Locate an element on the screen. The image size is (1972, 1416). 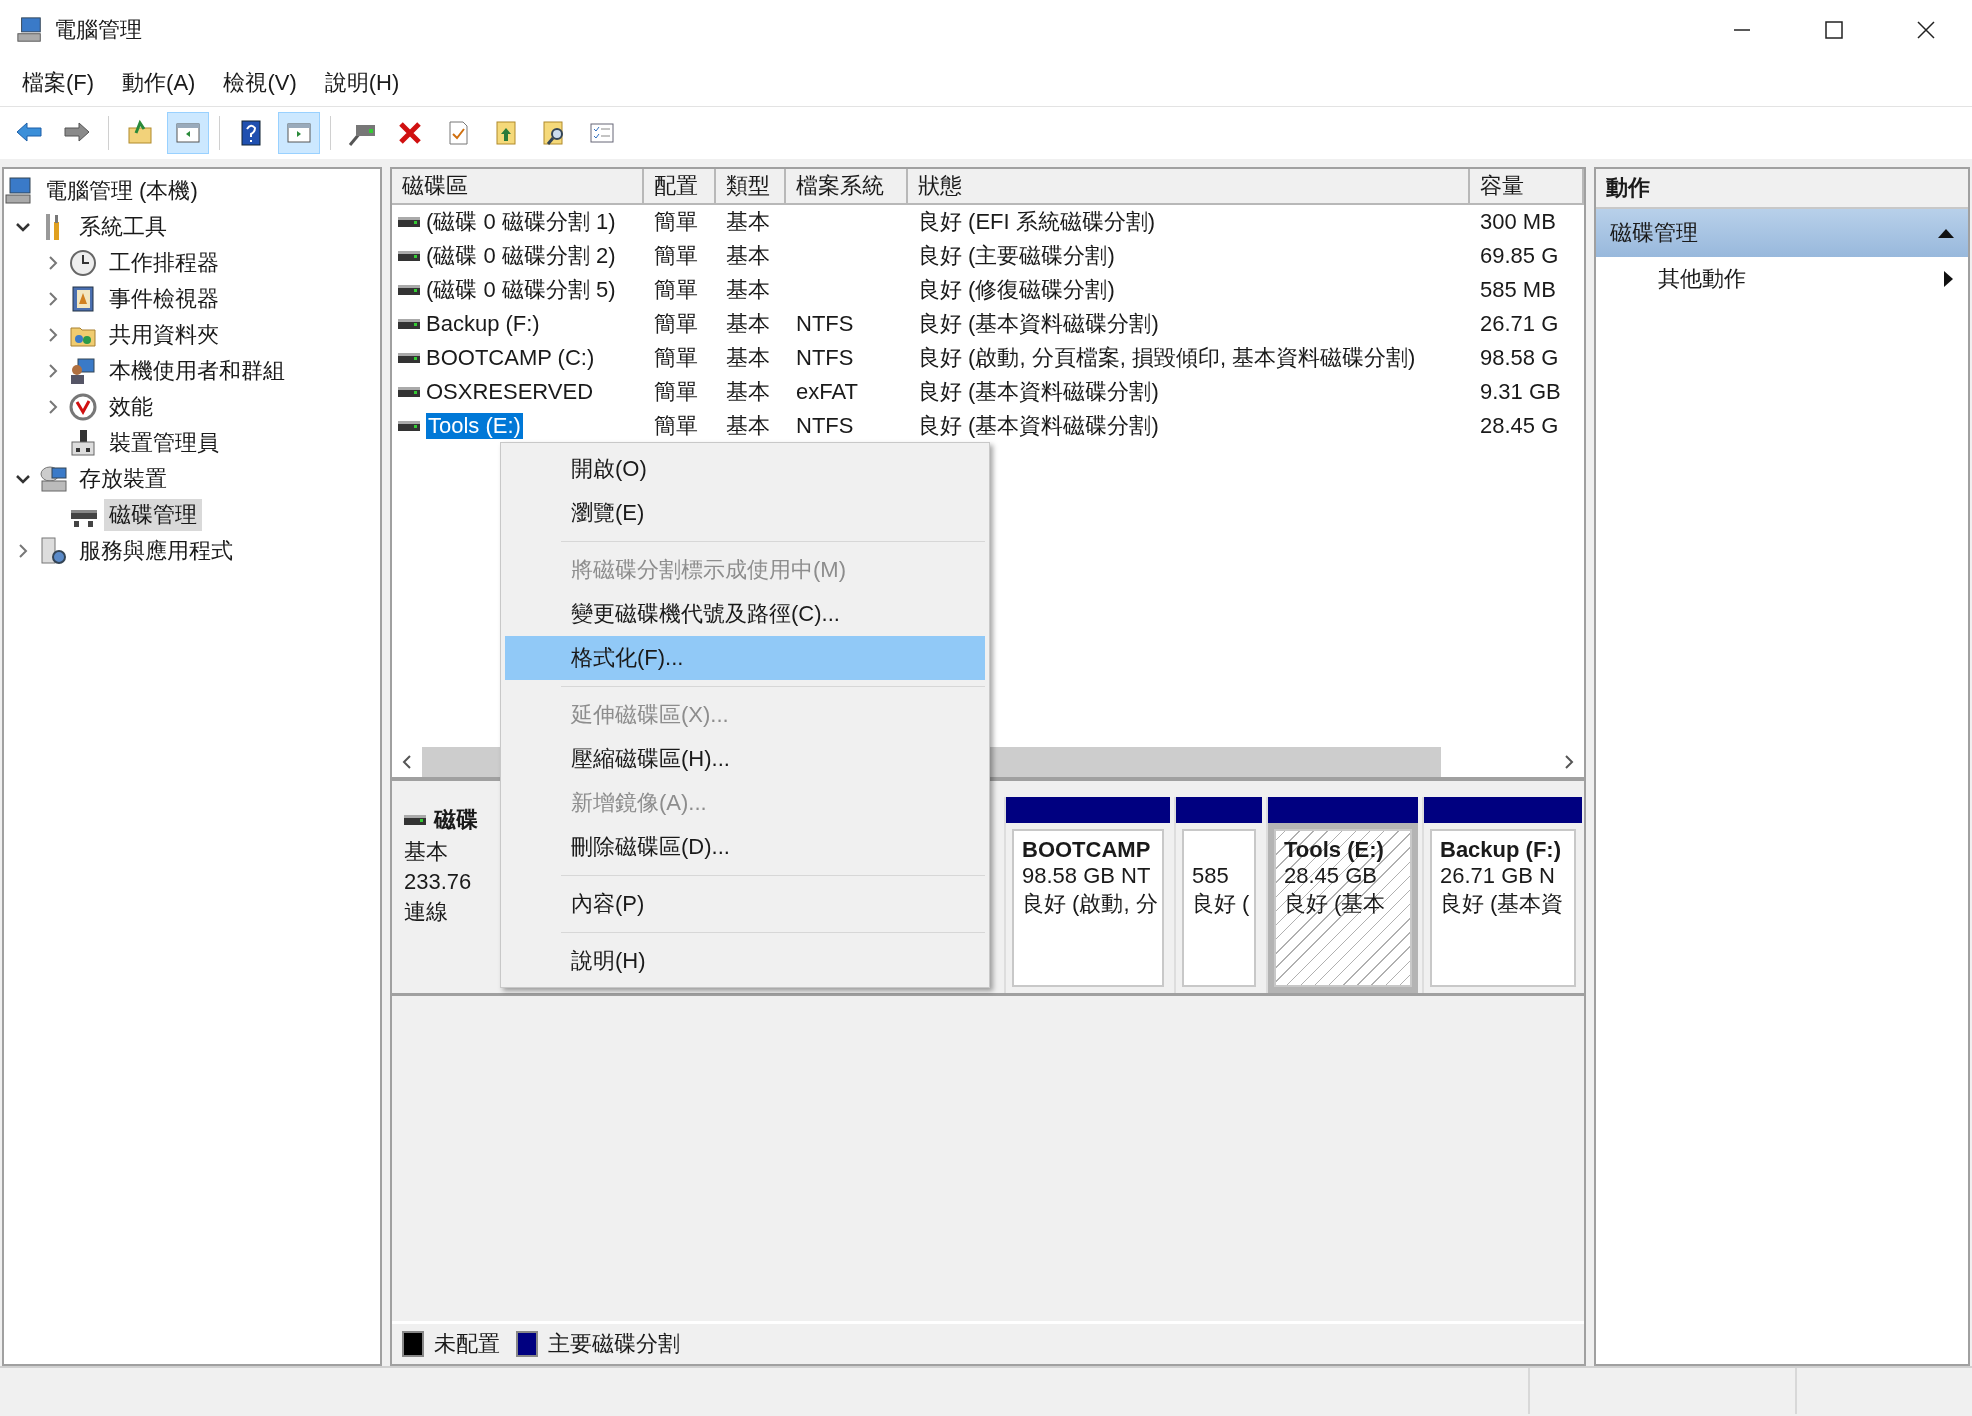
table-cell: 69.85 G is located at coordinates (1519, 256).